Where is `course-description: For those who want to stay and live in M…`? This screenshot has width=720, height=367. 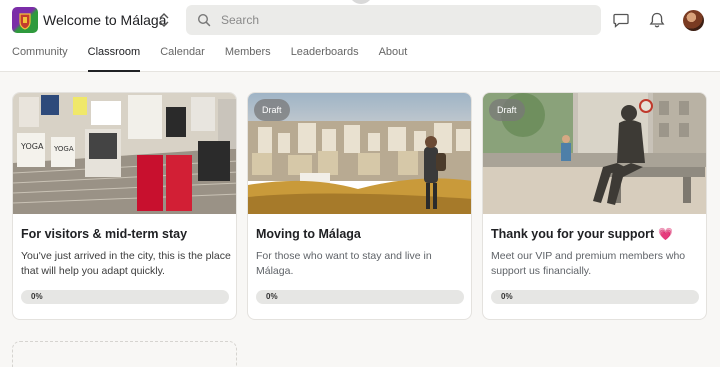 course-description: For those who want to stay and live in M… is located at coordinates (344, 263).